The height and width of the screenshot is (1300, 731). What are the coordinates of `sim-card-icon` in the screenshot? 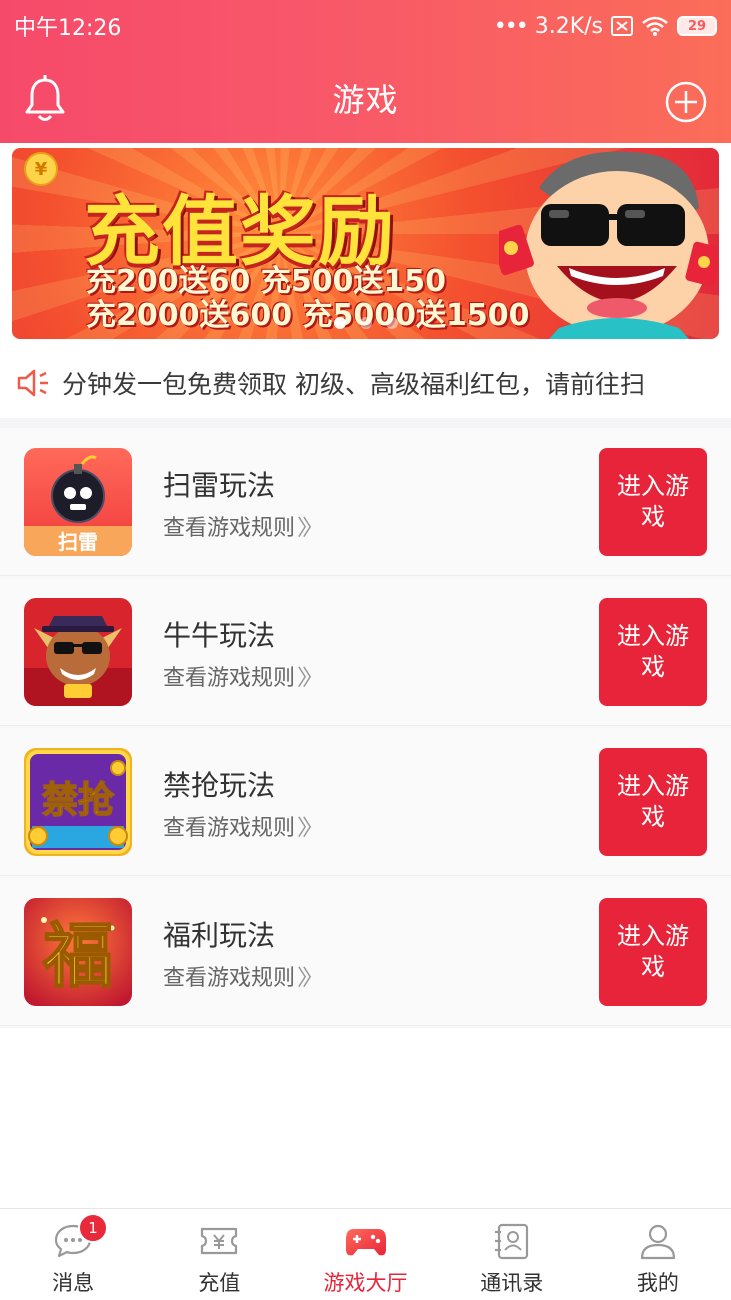 It's located at (622, 26).